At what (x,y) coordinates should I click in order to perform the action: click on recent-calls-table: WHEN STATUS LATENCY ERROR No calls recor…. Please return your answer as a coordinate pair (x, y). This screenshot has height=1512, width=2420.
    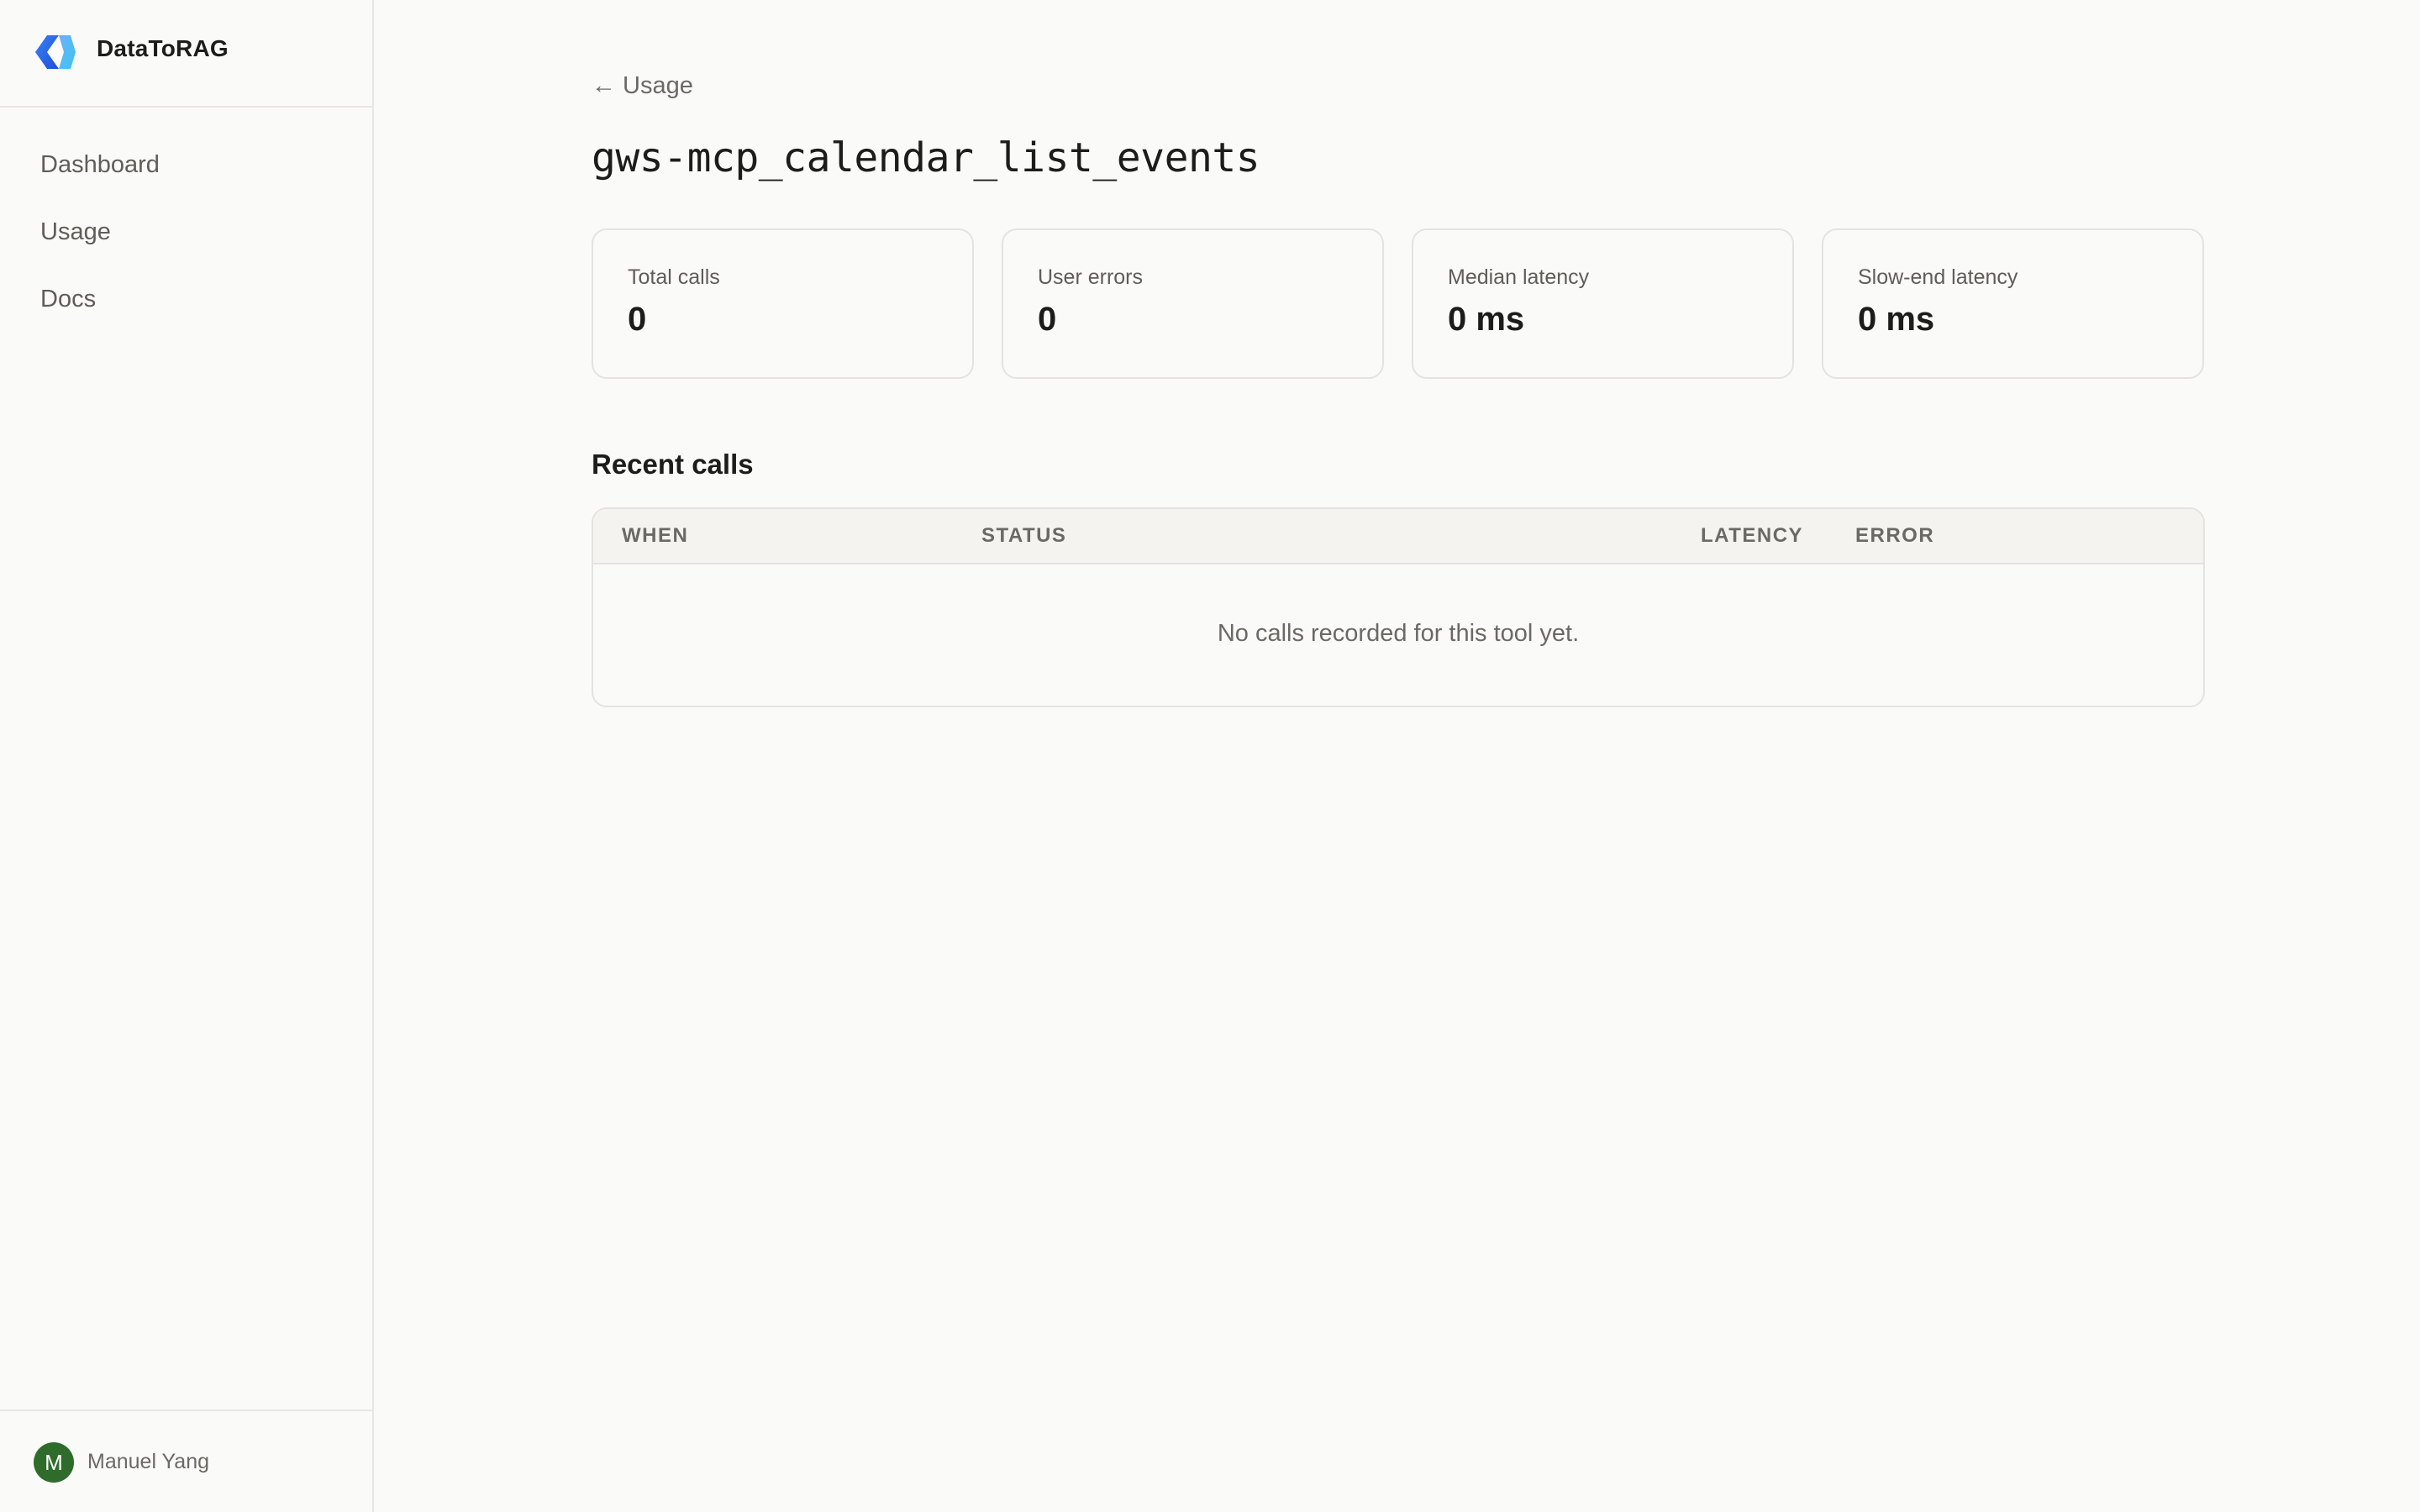
    Looking at the image, I should click on (1398, 607).